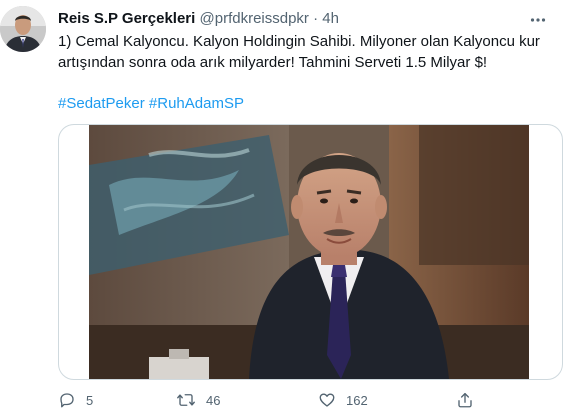 The width and height of the screenshot is (567, 420). I want to click on hashtag-line: #SedatPeker #RuhAdamSP, so click(151, 103).